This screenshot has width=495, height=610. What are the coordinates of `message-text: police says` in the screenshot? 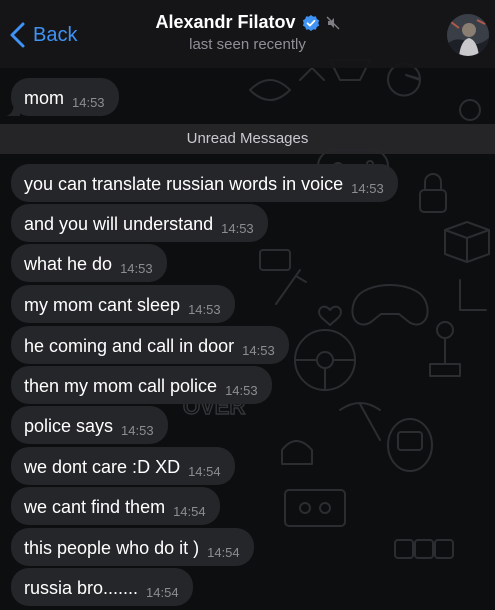 It's located at (69, 426).